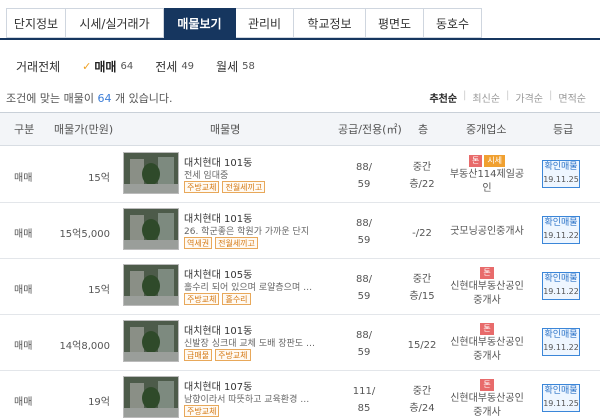 Image resolution: width=600 pixels, height=419 pixels. Describe the element at coordinates (330, 23) in the screenshot. I see `tab-school-info: 학교정보` at that location.